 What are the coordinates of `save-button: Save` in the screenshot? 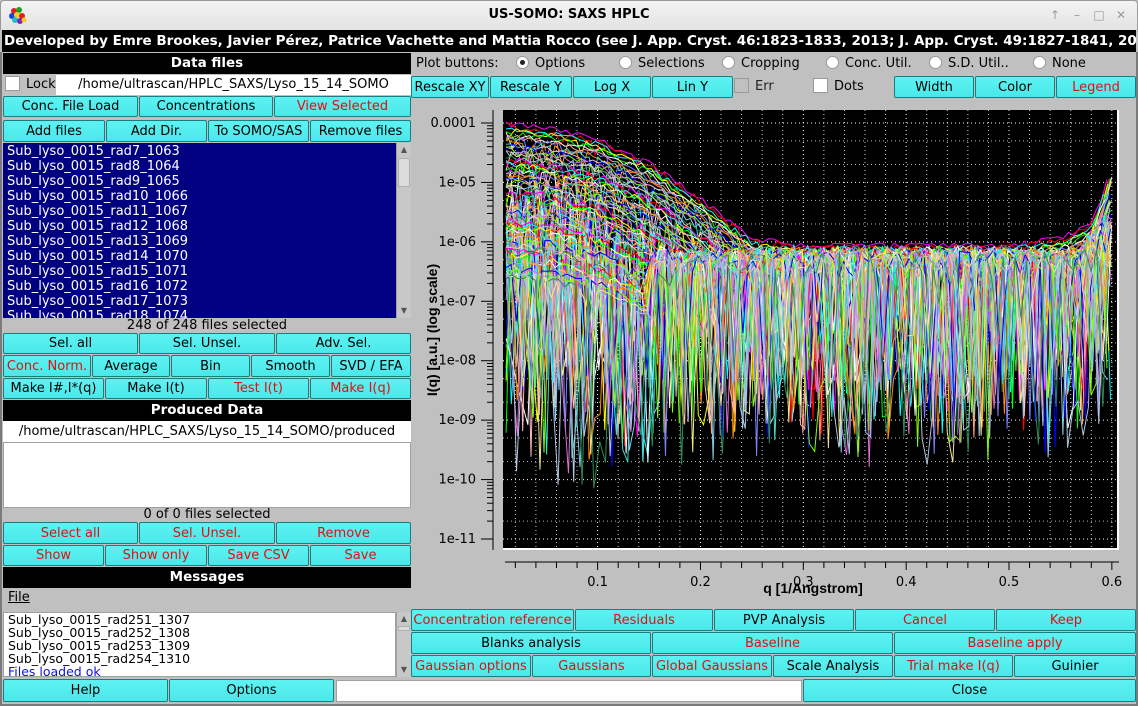 It's located at (360, 555).